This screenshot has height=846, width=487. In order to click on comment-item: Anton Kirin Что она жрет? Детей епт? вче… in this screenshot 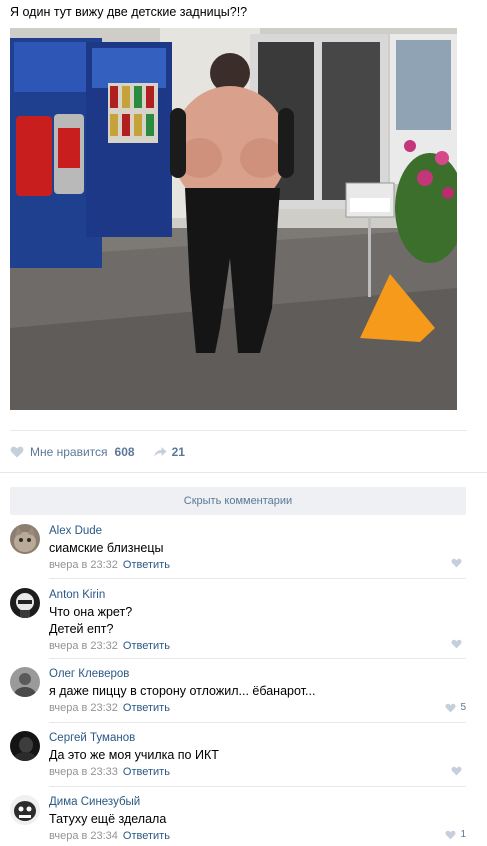, I will do `click(238, 620)`.